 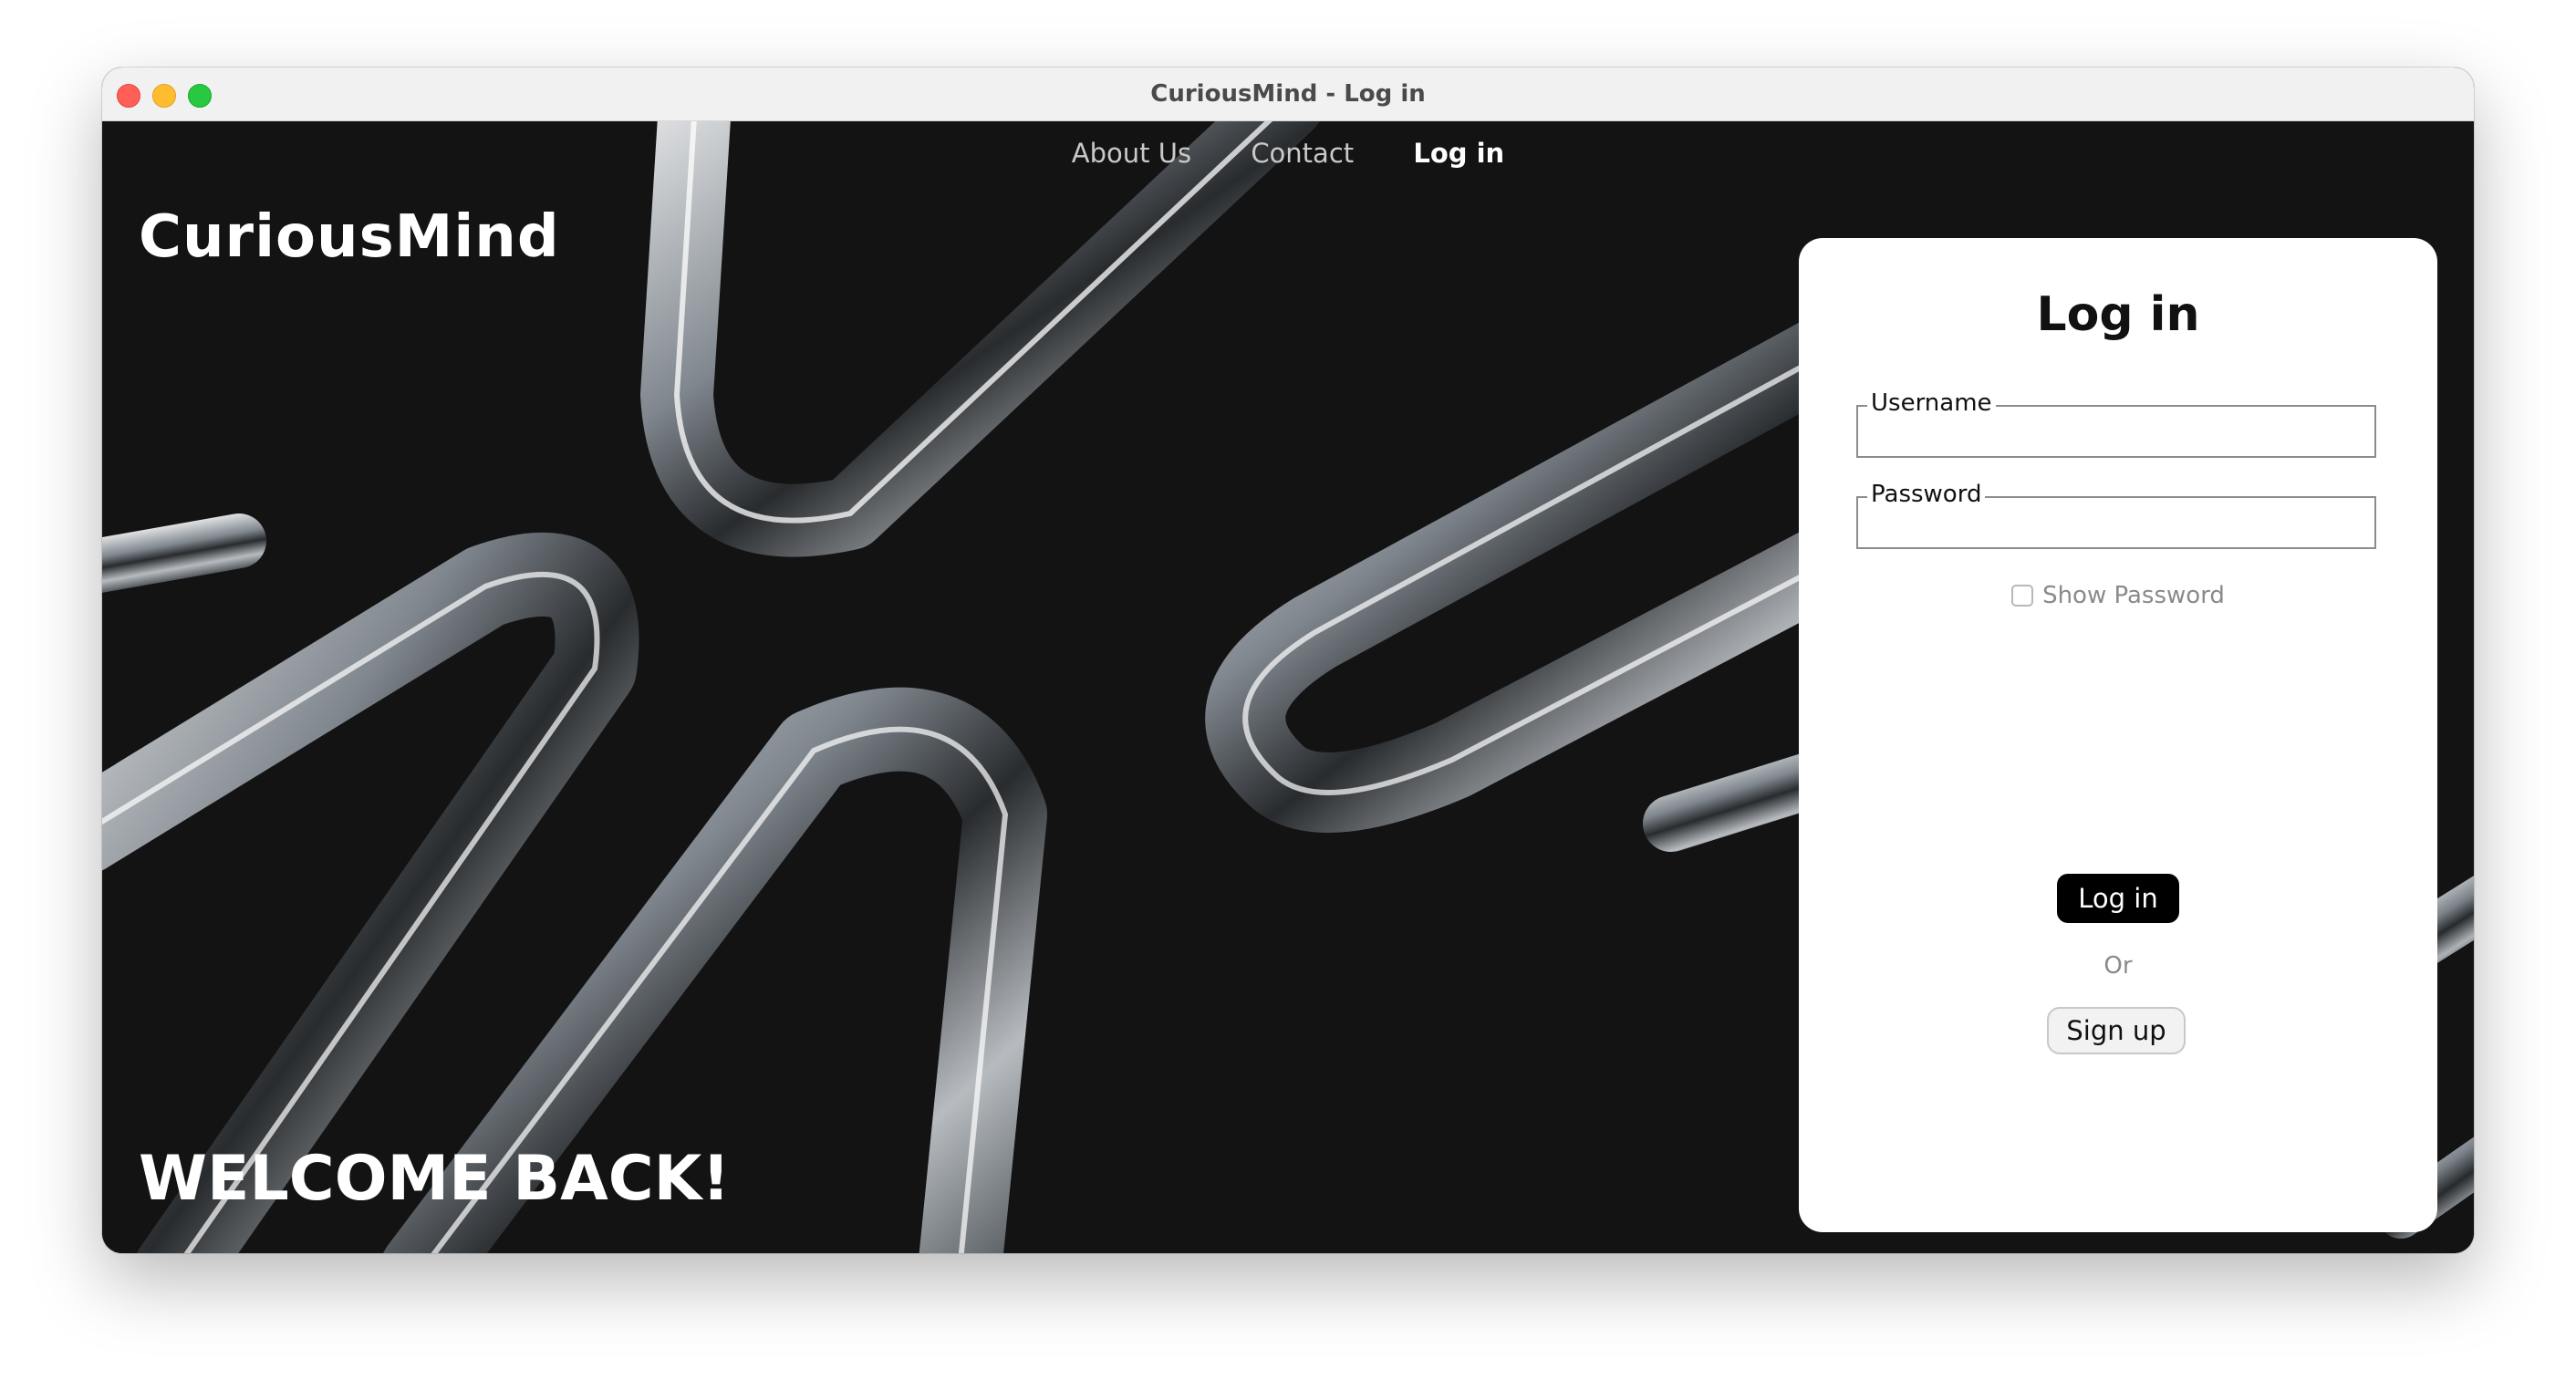 What do you see at coordinates (1932, 403) in the screenshot?
I see `username-label: Username` at bounding box center [1932, 403].